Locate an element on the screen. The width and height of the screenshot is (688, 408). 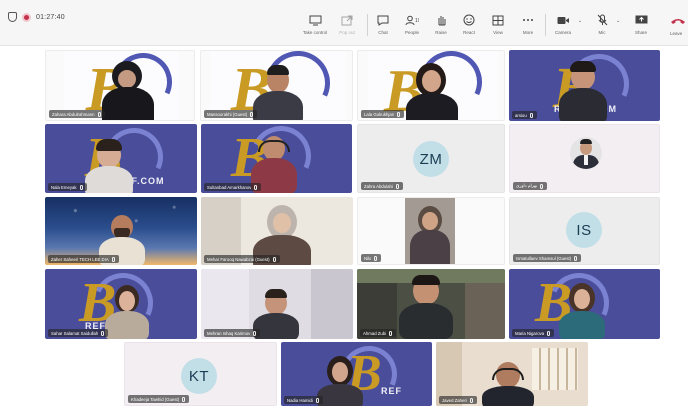
participant-nametag: Mansoorakhi (Guest) is located at coordinates (231, 114).